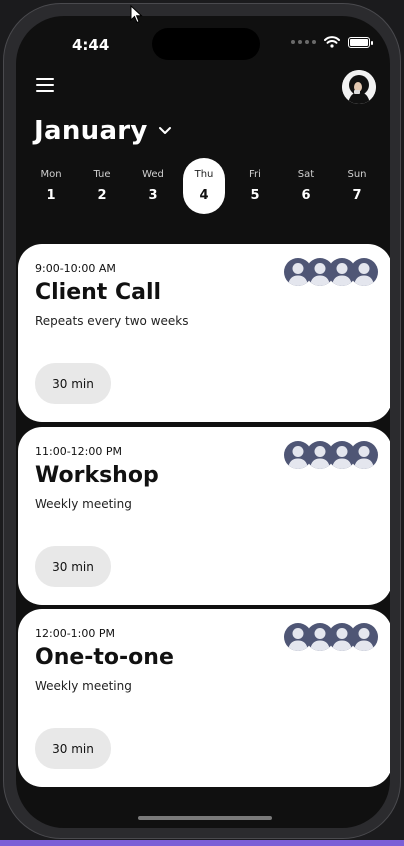  What do you see at coordinates (78, 451) in the screenshot?
I see `event-time: 11:00-12:00 PM` at bounding box center [78, 451].